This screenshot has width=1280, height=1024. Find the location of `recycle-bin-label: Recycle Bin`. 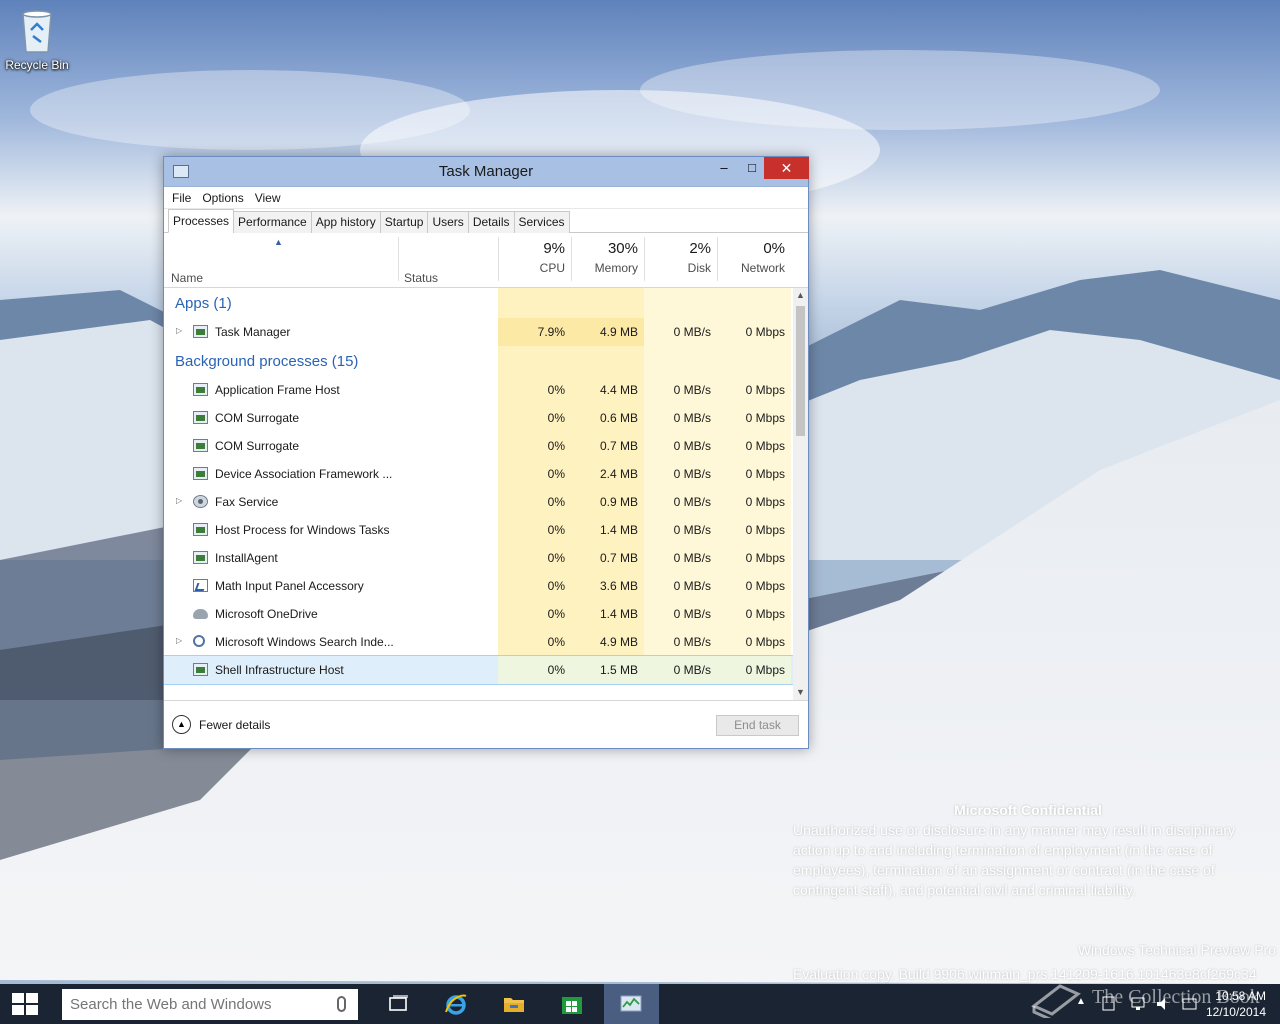

recycle-bin-label: Recycle Bin is located at coordinates (37, 65).